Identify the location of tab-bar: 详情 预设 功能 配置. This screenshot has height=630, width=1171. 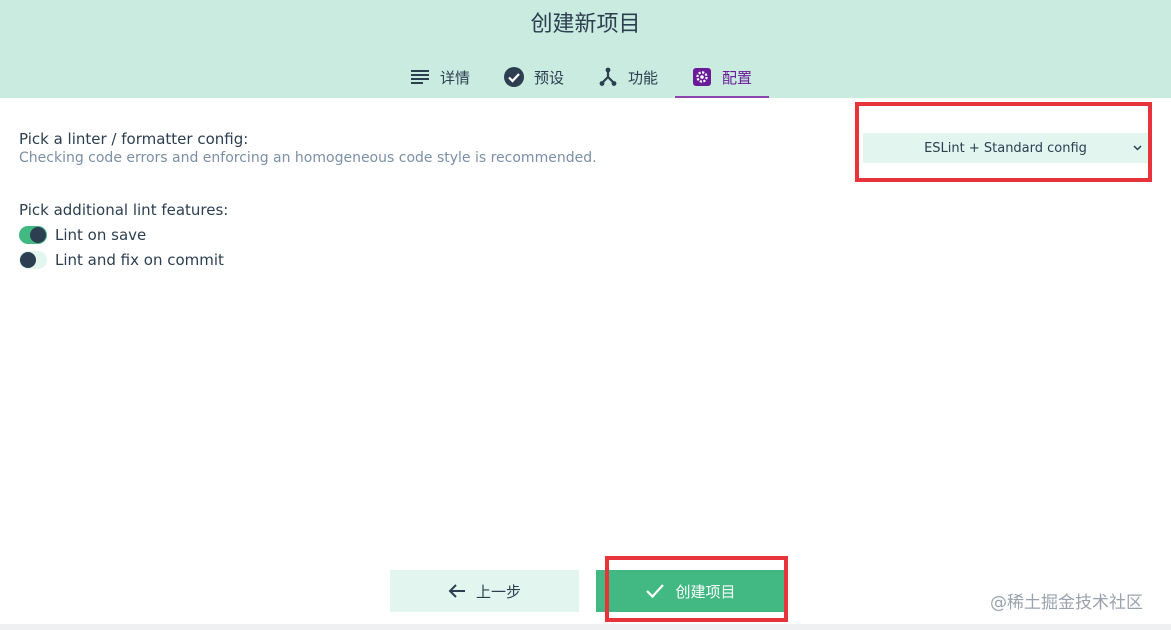
(581, 77).